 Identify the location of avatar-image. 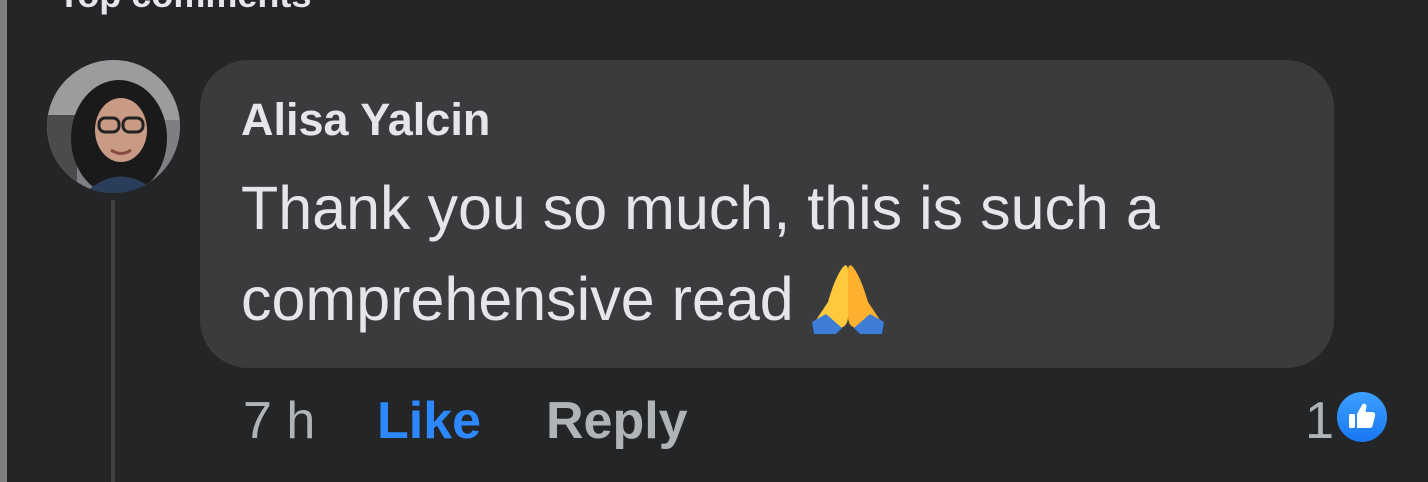
(113, 126).